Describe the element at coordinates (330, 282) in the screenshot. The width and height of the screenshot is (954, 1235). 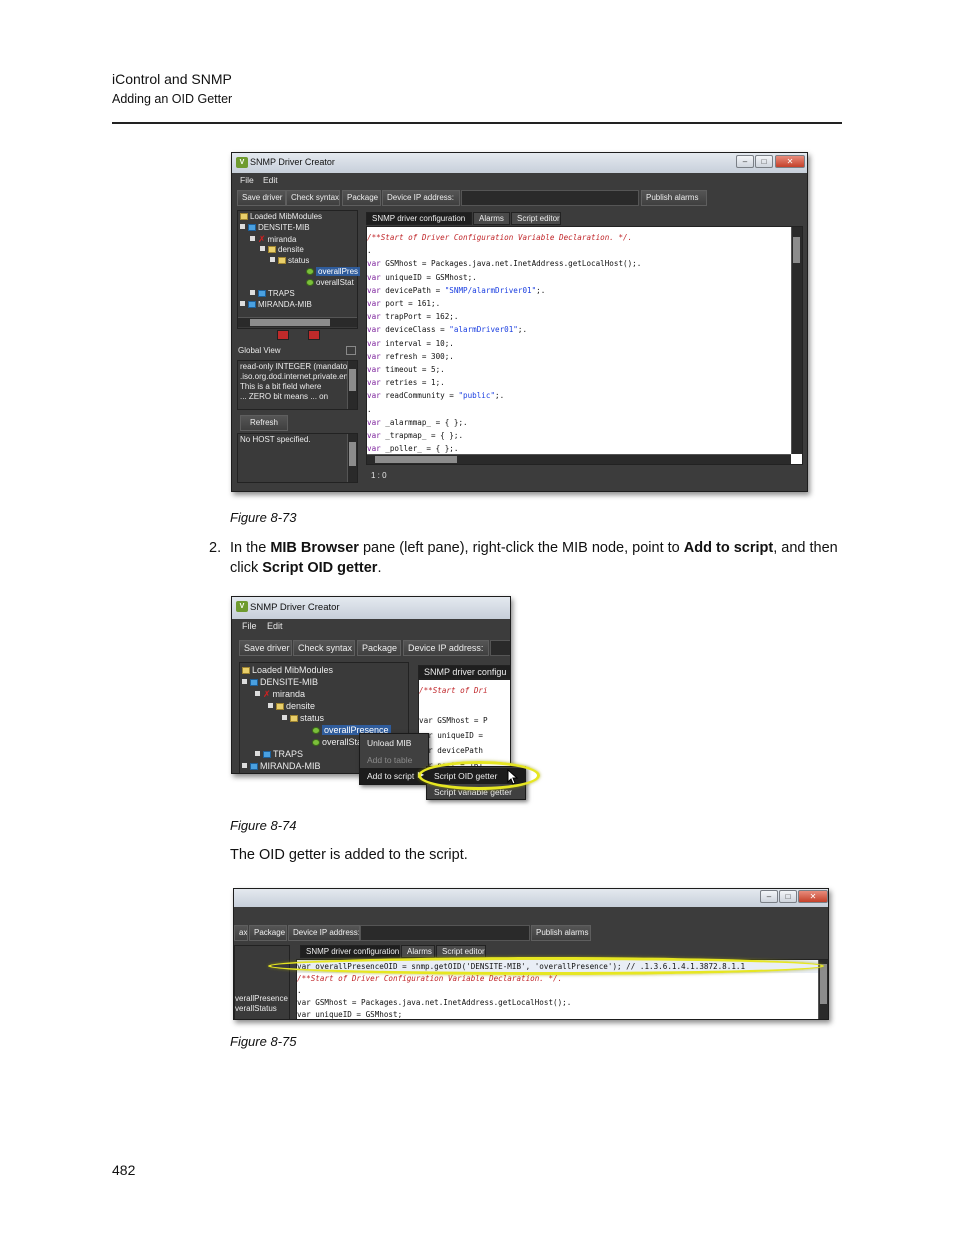
I see `tree-node-overall-status: overallStat` at that location.